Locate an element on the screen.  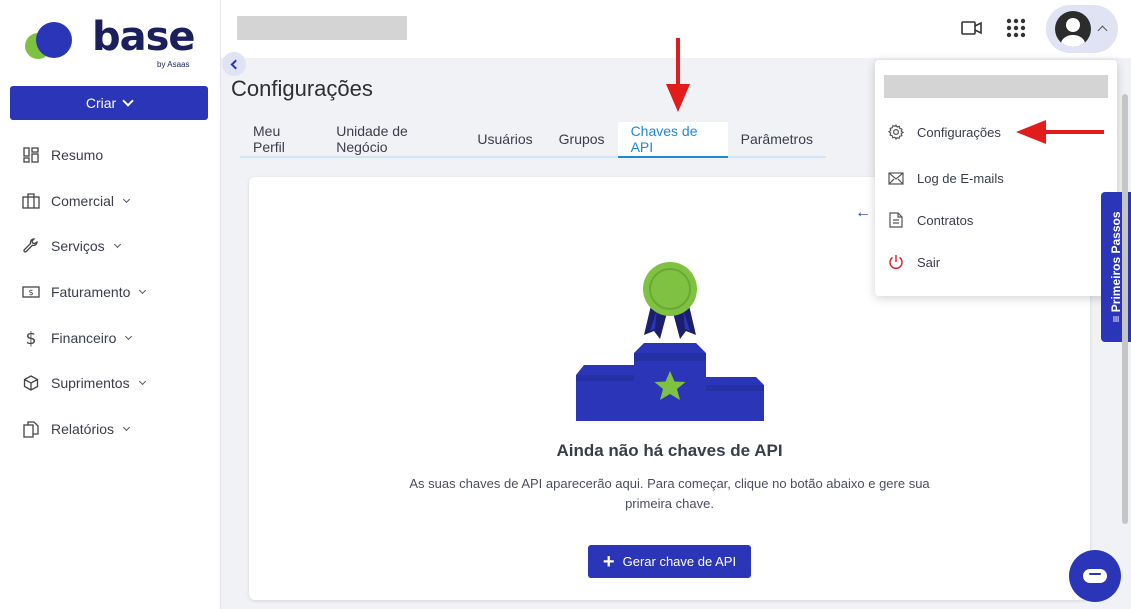
collapse-sidebar-button is located at coordinates (234, 64).